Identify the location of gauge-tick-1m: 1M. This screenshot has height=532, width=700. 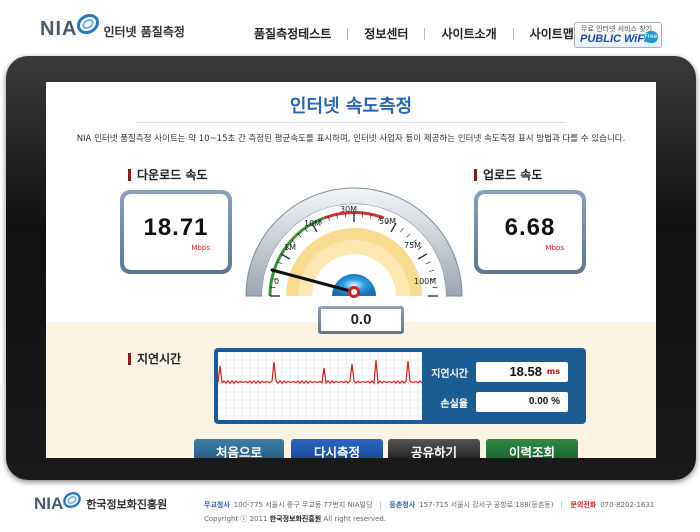
(290, 247).